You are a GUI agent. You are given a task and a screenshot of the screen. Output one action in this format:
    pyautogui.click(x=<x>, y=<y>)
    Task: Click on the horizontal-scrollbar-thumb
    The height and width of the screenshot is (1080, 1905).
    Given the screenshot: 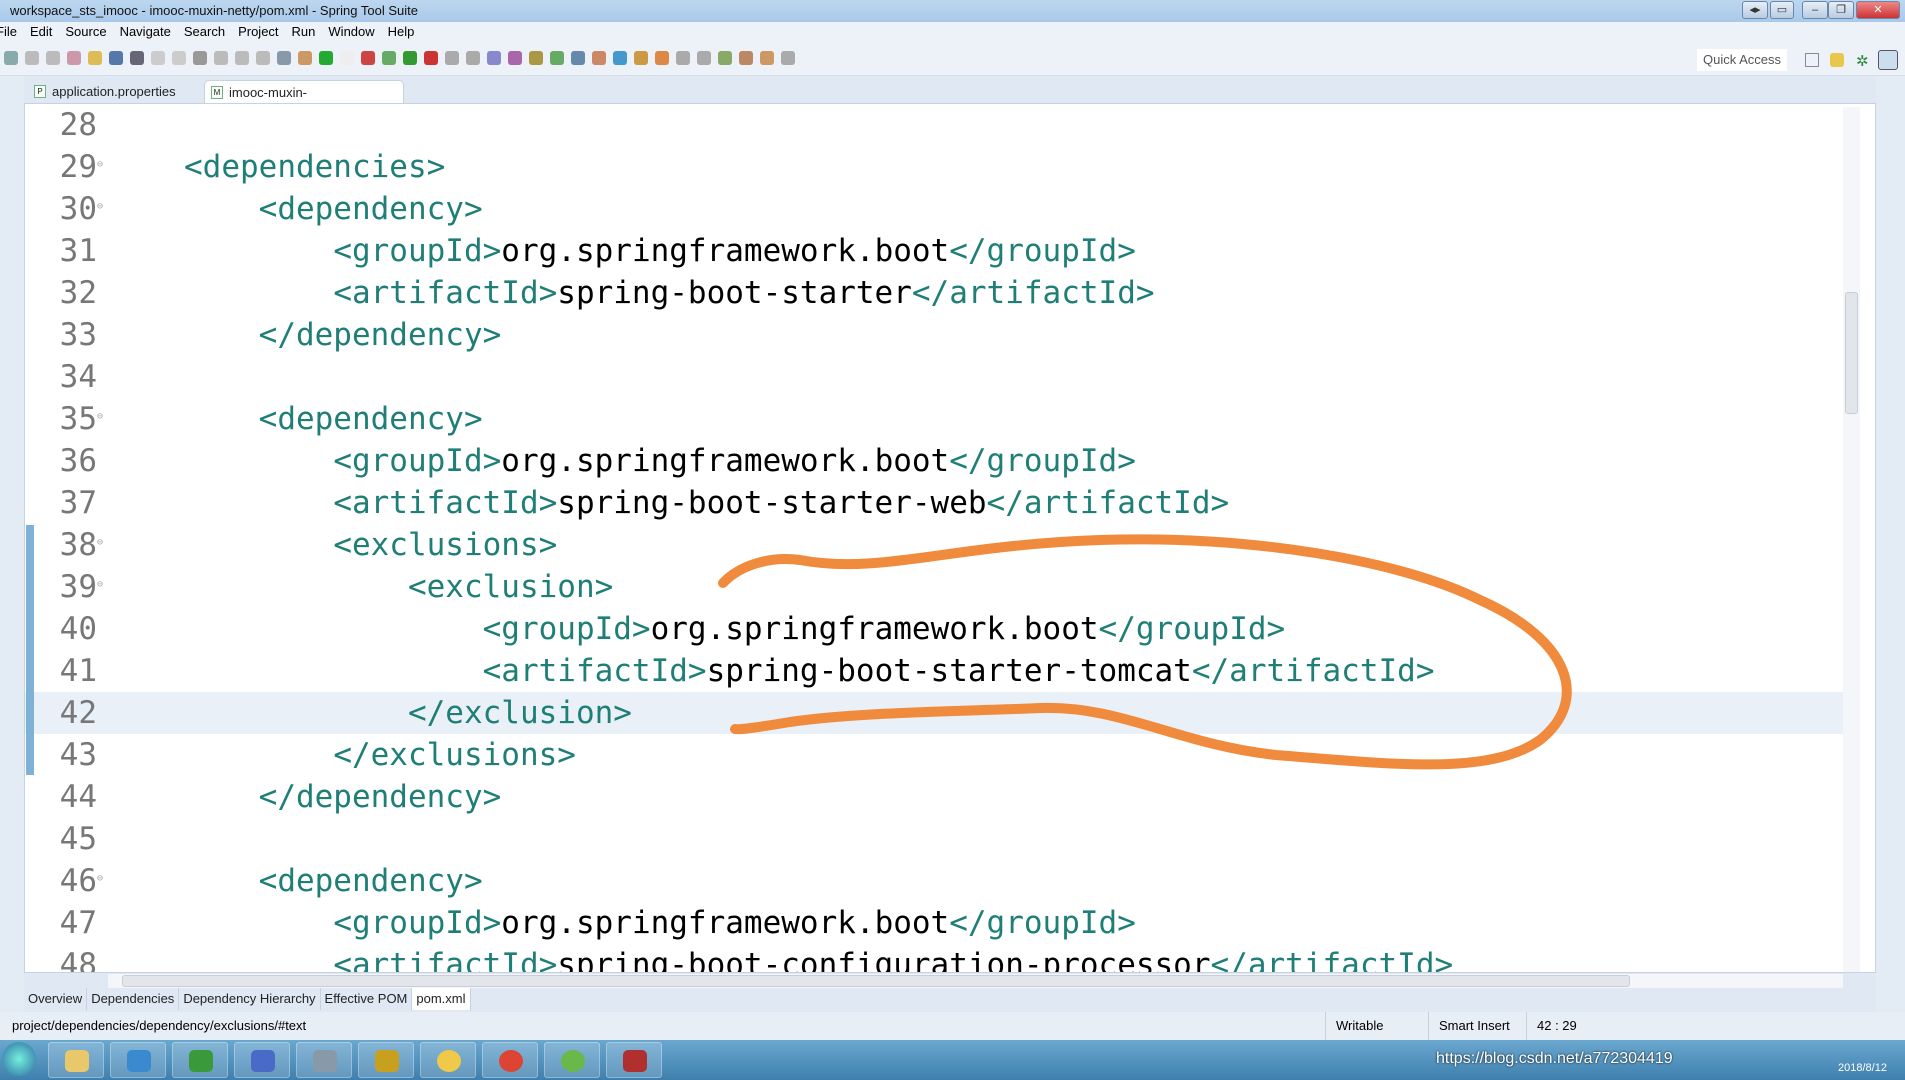 What is the action you would take?
    pyautogui.click(x=876, y=981)
    